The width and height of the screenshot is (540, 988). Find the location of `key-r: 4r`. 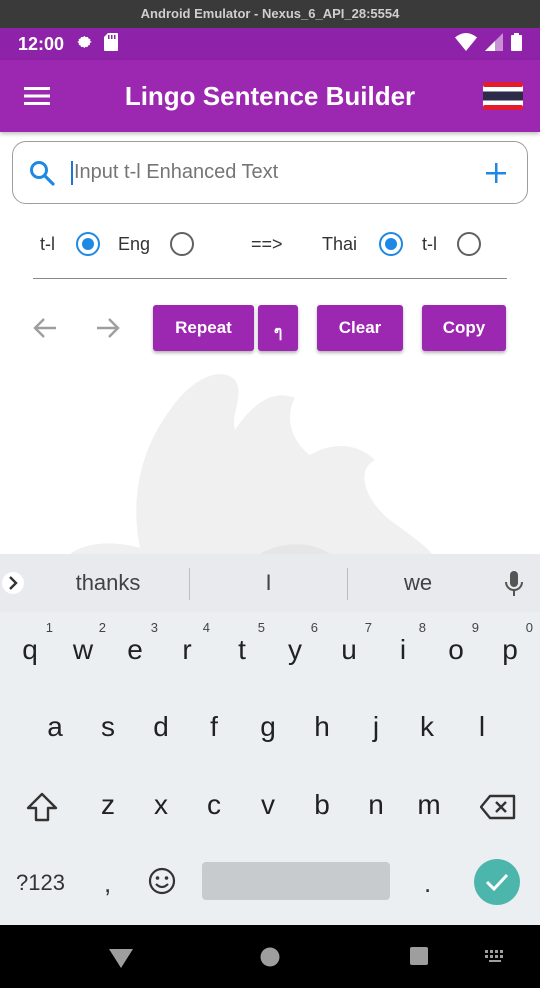

key-r: 4r is located at coordinates (187, 643).